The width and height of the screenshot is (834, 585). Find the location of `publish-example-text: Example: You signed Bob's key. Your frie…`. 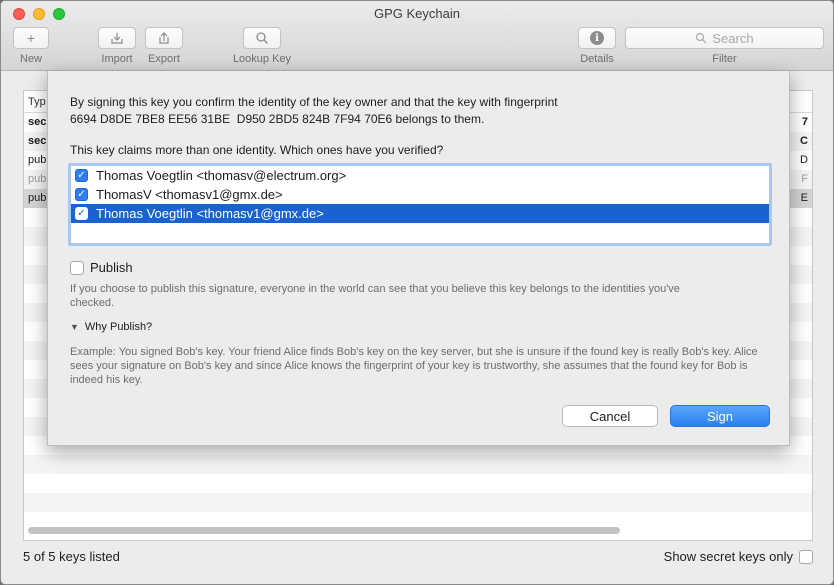

publish-example-text: Example: You signed Bob's key. Your frie… is located at coordinates (414, 366).